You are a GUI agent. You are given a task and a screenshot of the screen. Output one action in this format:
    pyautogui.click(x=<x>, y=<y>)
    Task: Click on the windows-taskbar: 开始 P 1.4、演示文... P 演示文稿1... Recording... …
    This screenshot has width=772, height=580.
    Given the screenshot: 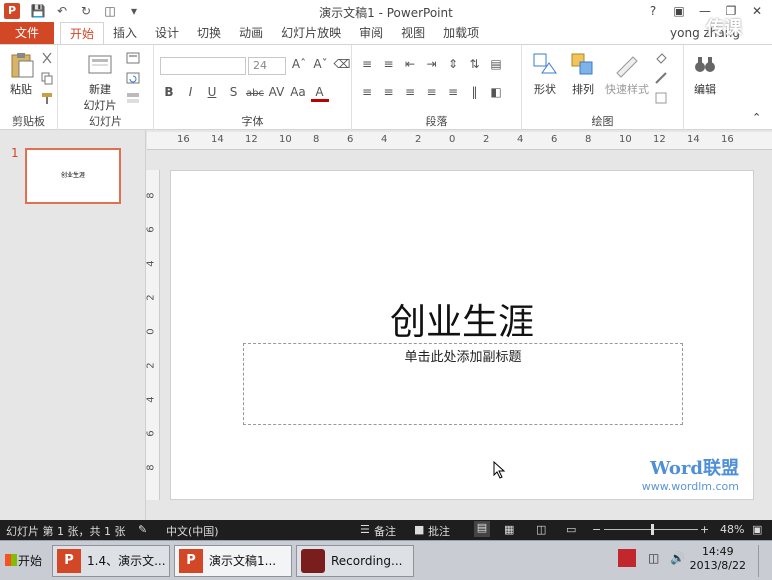 What is the action you would take?
    pyautogui.click(x=386, y=560)
    